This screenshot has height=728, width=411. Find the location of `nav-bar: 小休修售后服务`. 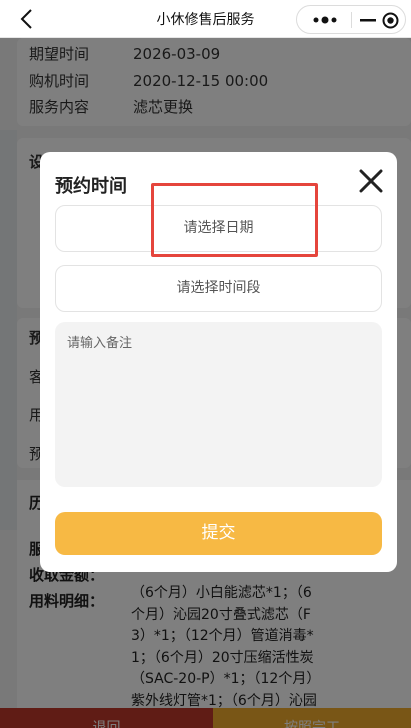

nav-bar: 小休修售后服务 is located at coordinates (205, 19).